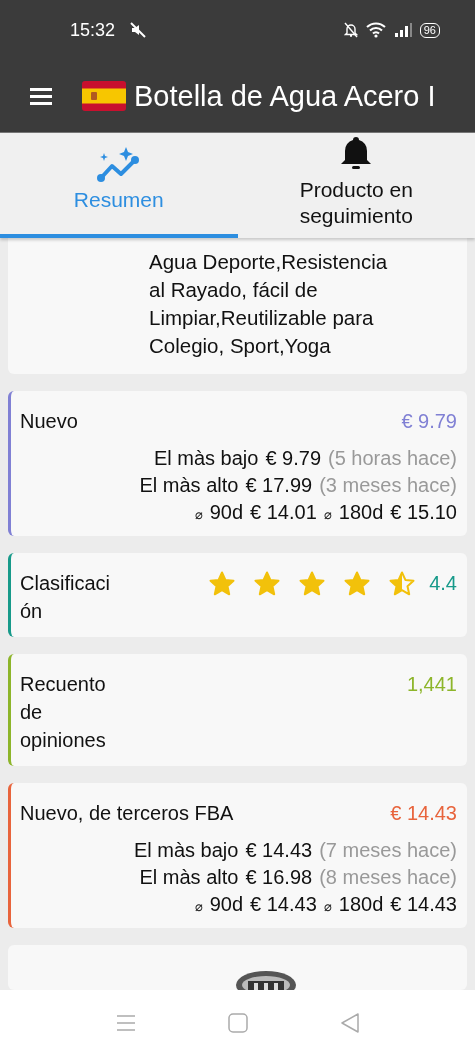 The image size is (475, 1056). What do you see at coordinates (279, 850) in the screenshot?
I see `price-amount: € 14.43` at bounding box center [279, 850].